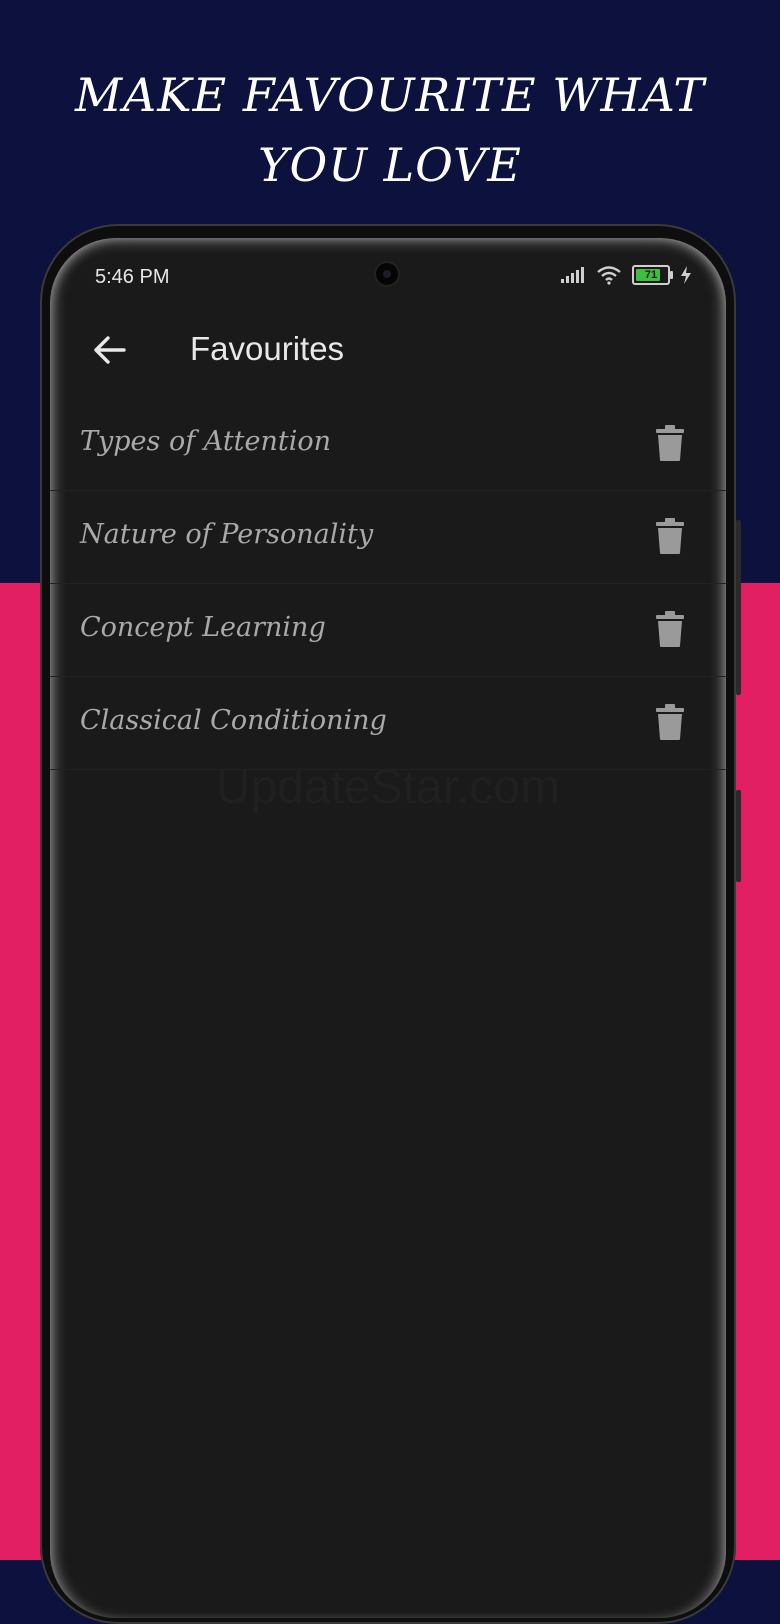 This screenshot has width=780, height=1624. Describe the element at coordinates (233, 720) in the screenshot. I see `favourite-item-label: Classical Conditioning` at that location.